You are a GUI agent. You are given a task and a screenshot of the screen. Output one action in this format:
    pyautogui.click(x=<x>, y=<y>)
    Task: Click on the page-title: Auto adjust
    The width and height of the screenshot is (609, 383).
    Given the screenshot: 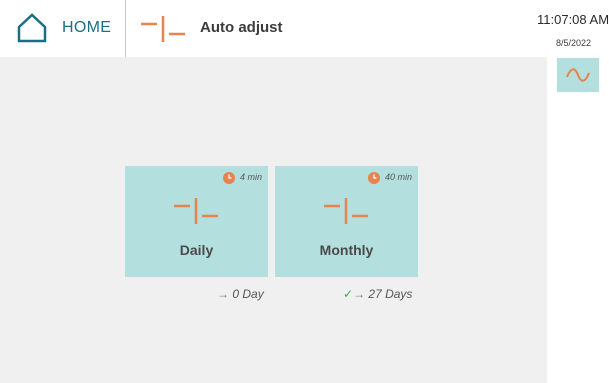 What is the action you would take?
    pyautogui.click(x=241, y=27)
    